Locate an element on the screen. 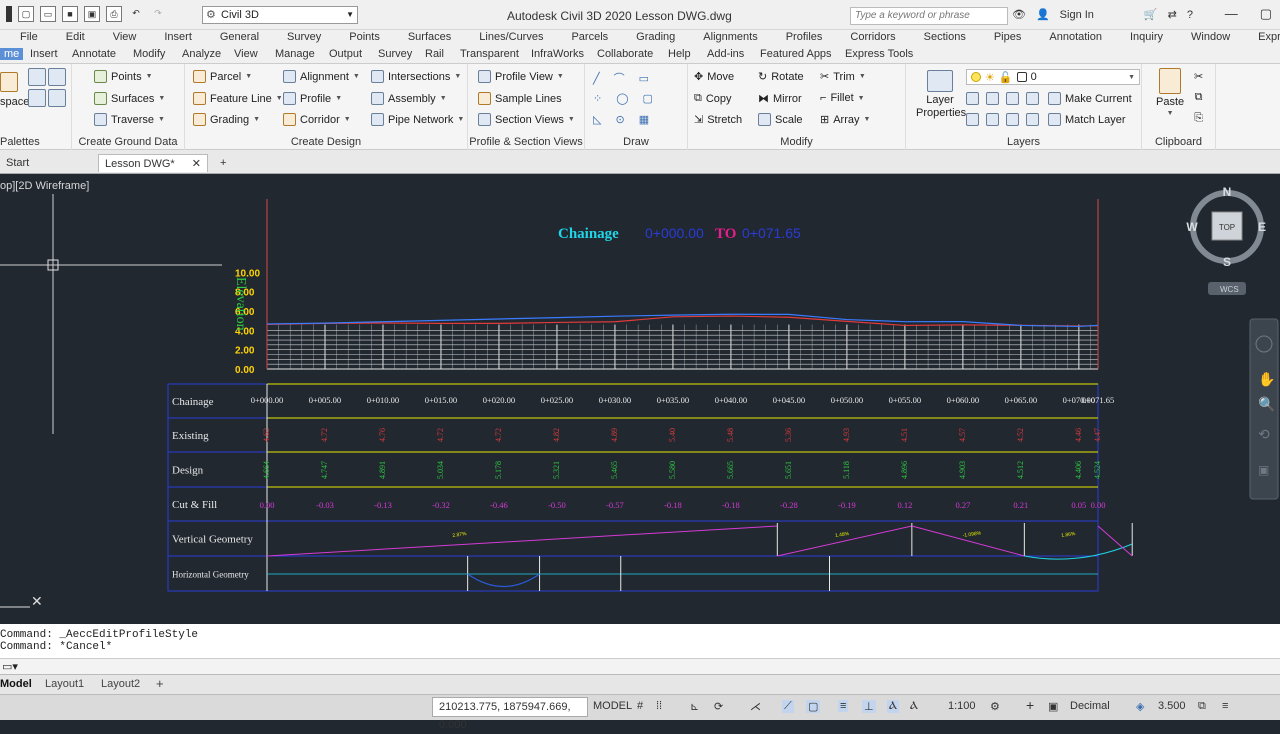 Image resolution: width=1280 pixels, height=734 pixels. print-icon: ⎙ is located at coordinates (114, 14).